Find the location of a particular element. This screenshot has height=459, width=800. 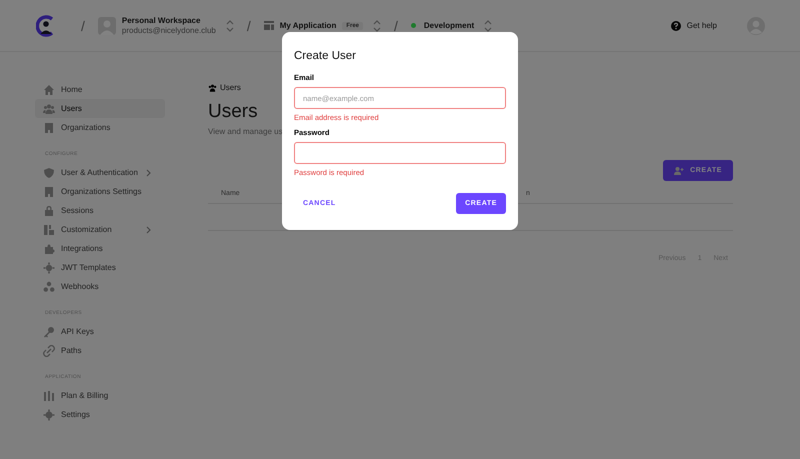

help-link: Get help is located at coordinates (701, 25).